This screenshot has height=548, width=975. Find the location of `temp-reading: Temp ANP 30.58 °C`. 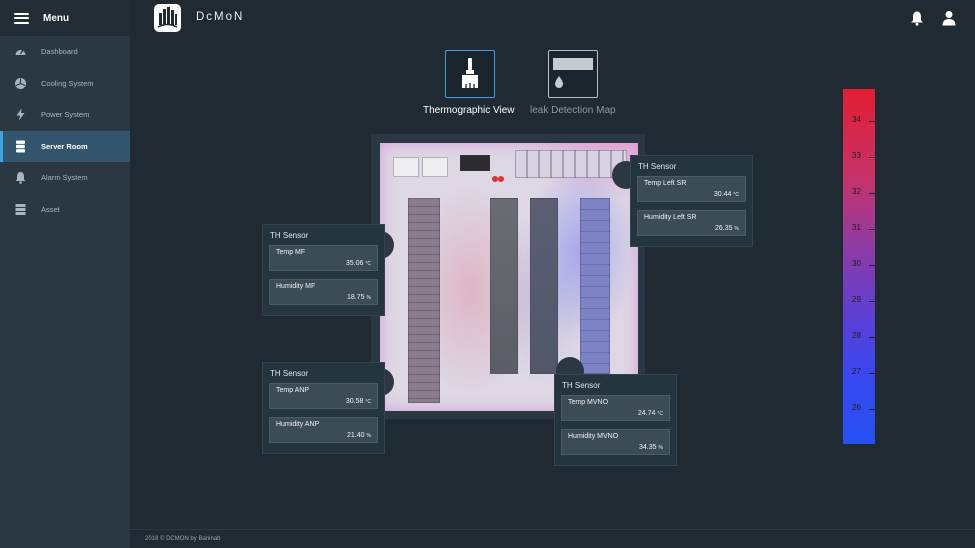

temp-reading: Temp ANP 30.58 °C is located at coordinates (323, 396).